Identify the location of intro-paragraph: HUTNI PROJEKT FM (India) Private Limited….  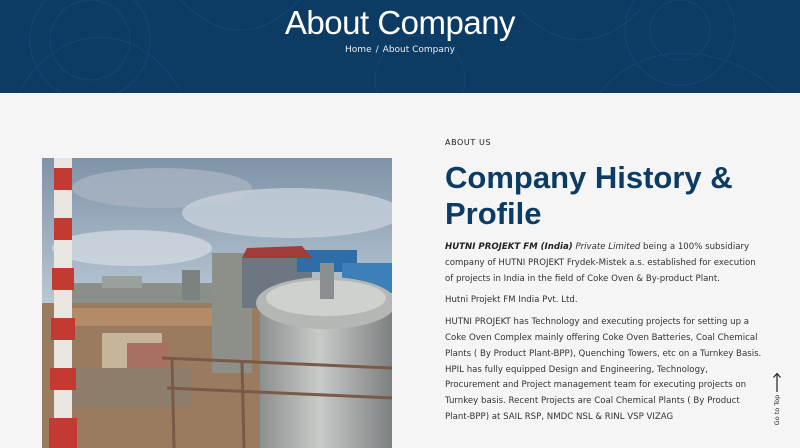
(605, 263).